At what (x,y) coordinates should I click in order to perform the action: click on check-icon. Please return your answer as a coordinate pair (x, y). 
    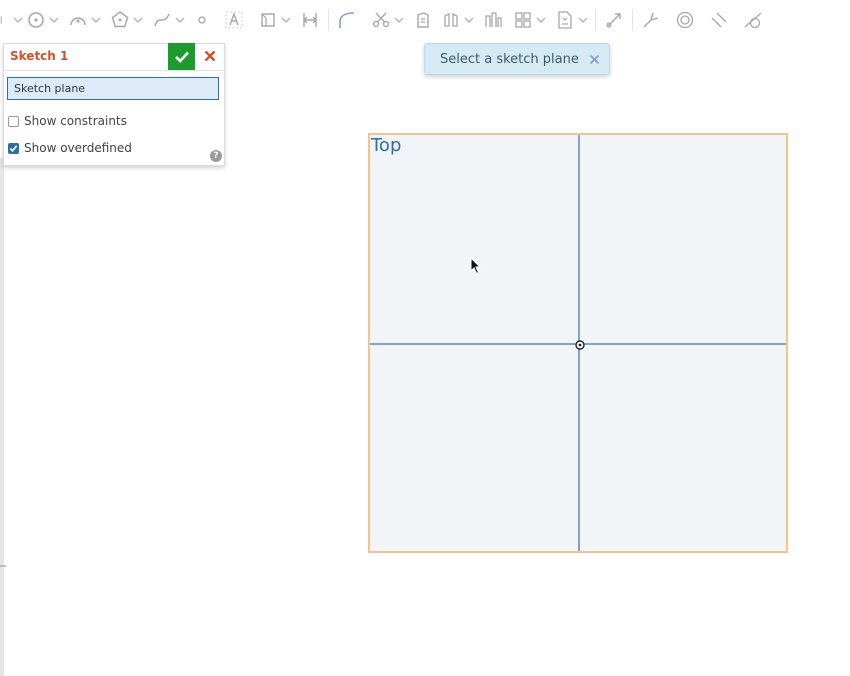
    Looking at the image, I should click on (181, 57).